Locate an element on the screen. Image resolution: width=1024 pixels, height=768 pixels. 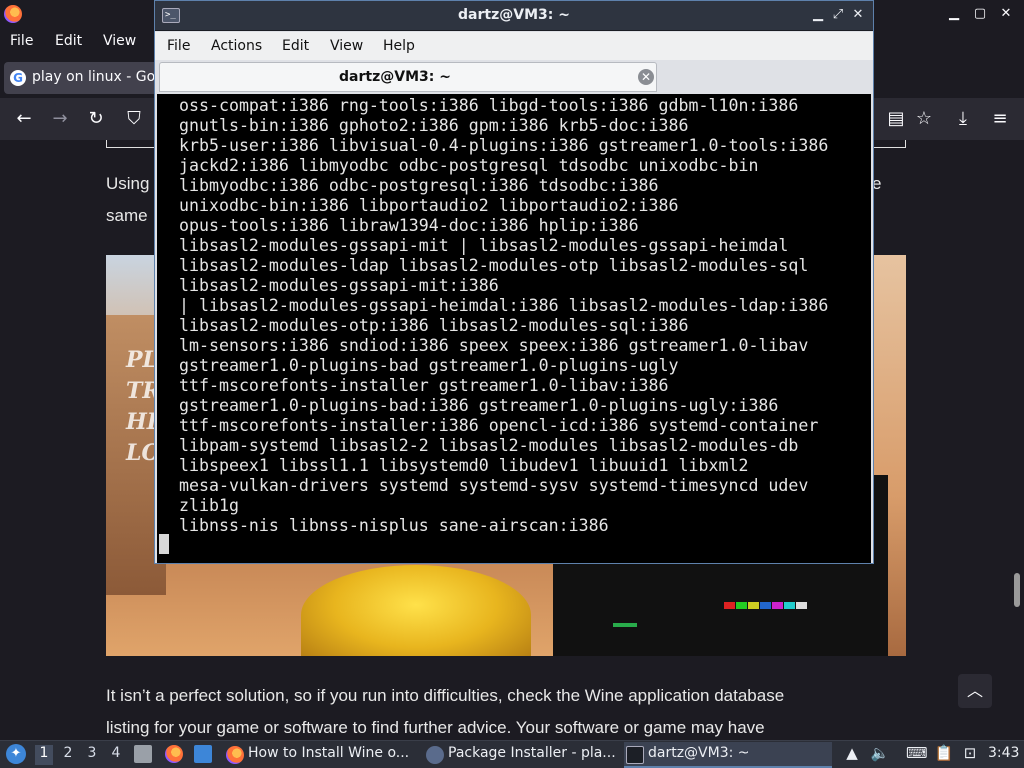
task-label: dartz@VM3: ~ is located at coordinates (699, 753).